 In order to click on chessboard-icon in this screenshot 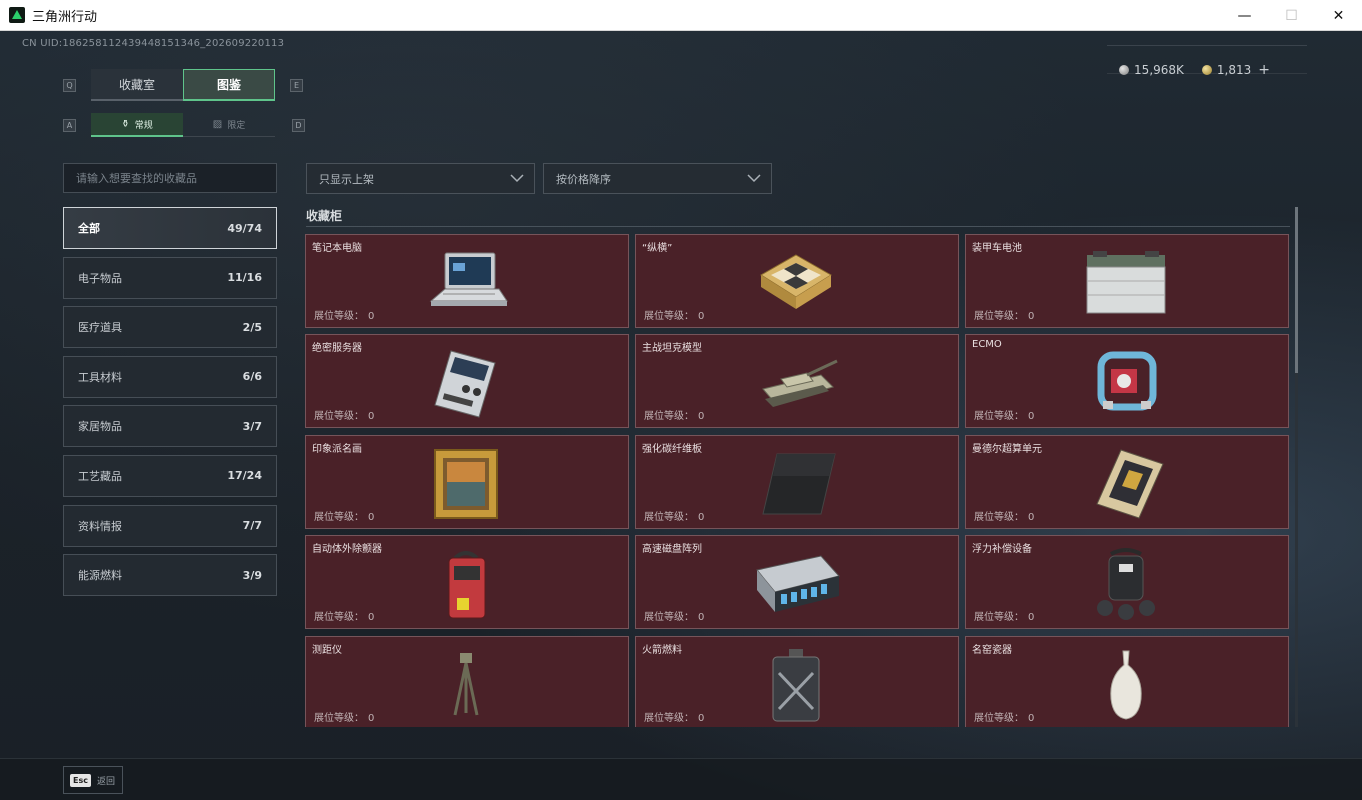, I will do `click(796, 283)`.